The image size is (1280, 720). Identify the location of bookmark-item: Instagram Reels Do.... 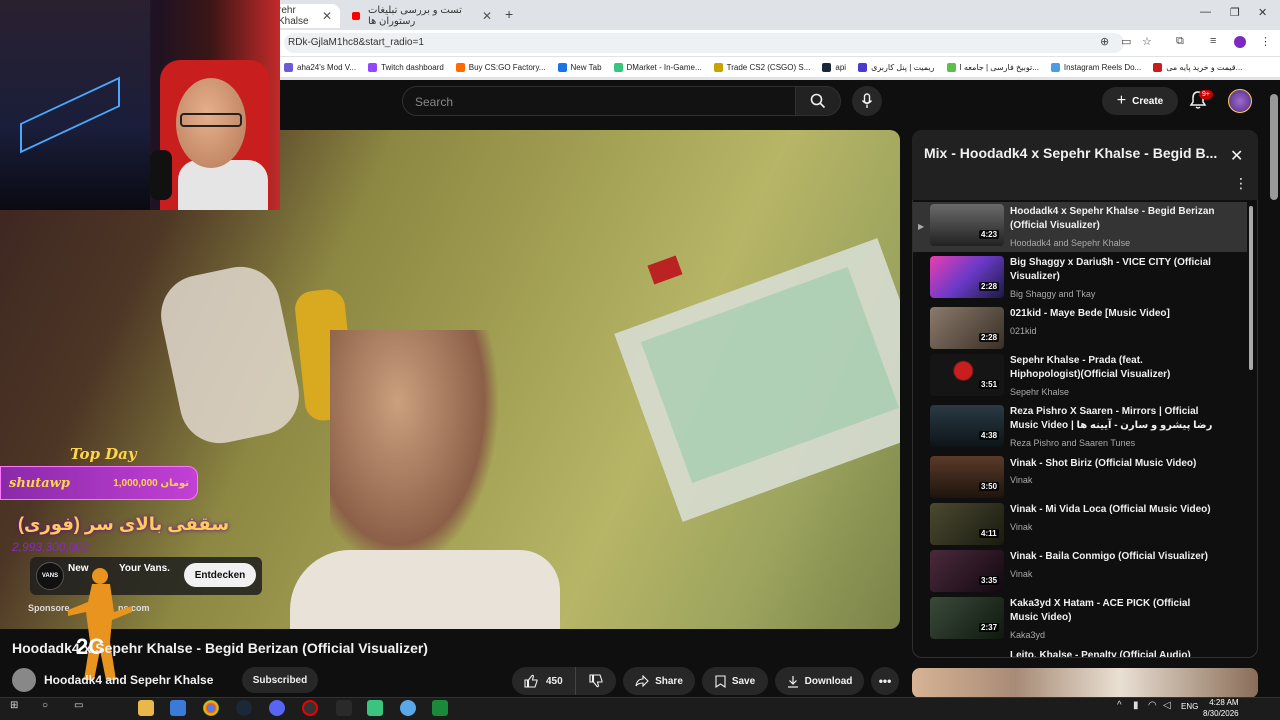
(1095, 67).